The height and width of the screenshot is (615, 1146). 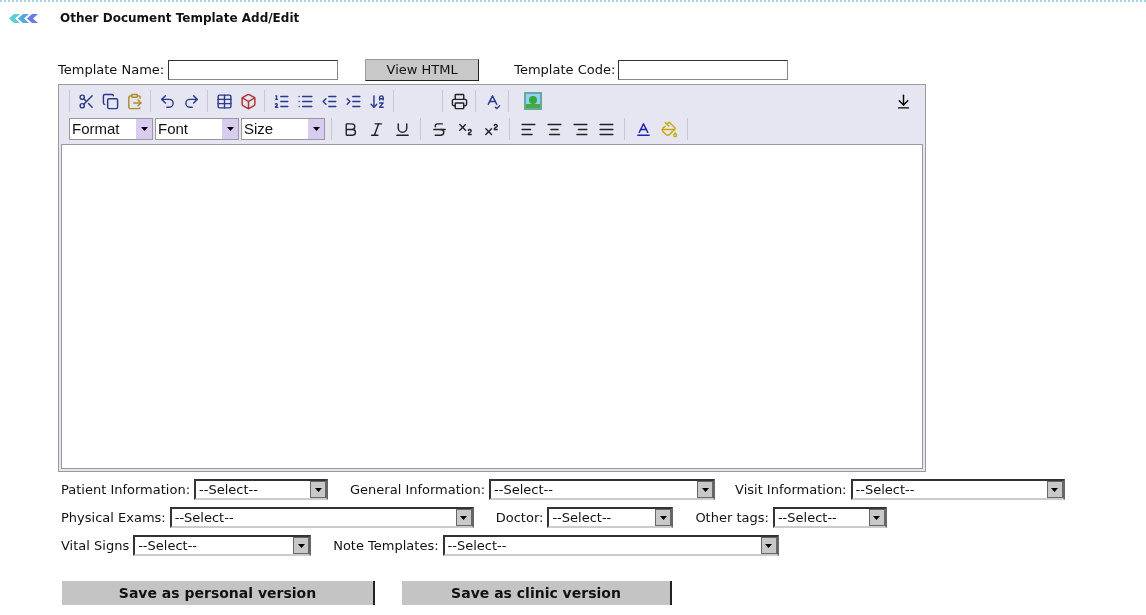 I want to click on tag-label: Other tags:, so click(x=732, y=517).